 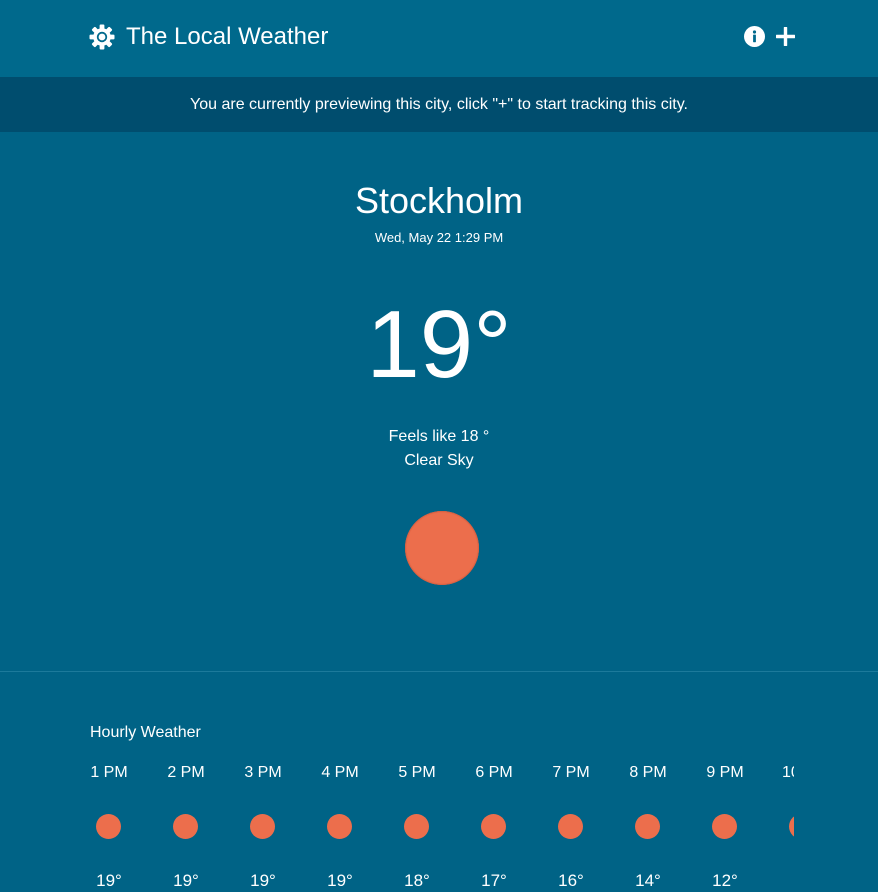 What do you see at coordinates (785, 36) in the screenshot?
I see `plus-icon` at bounding box center [785, 36].